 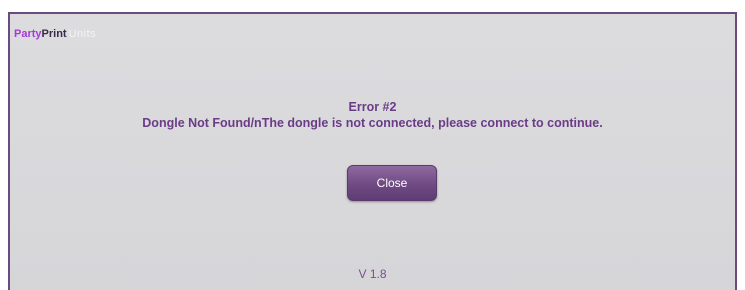 I want to click on error-title: Error #2, so click(x=372, y=107).